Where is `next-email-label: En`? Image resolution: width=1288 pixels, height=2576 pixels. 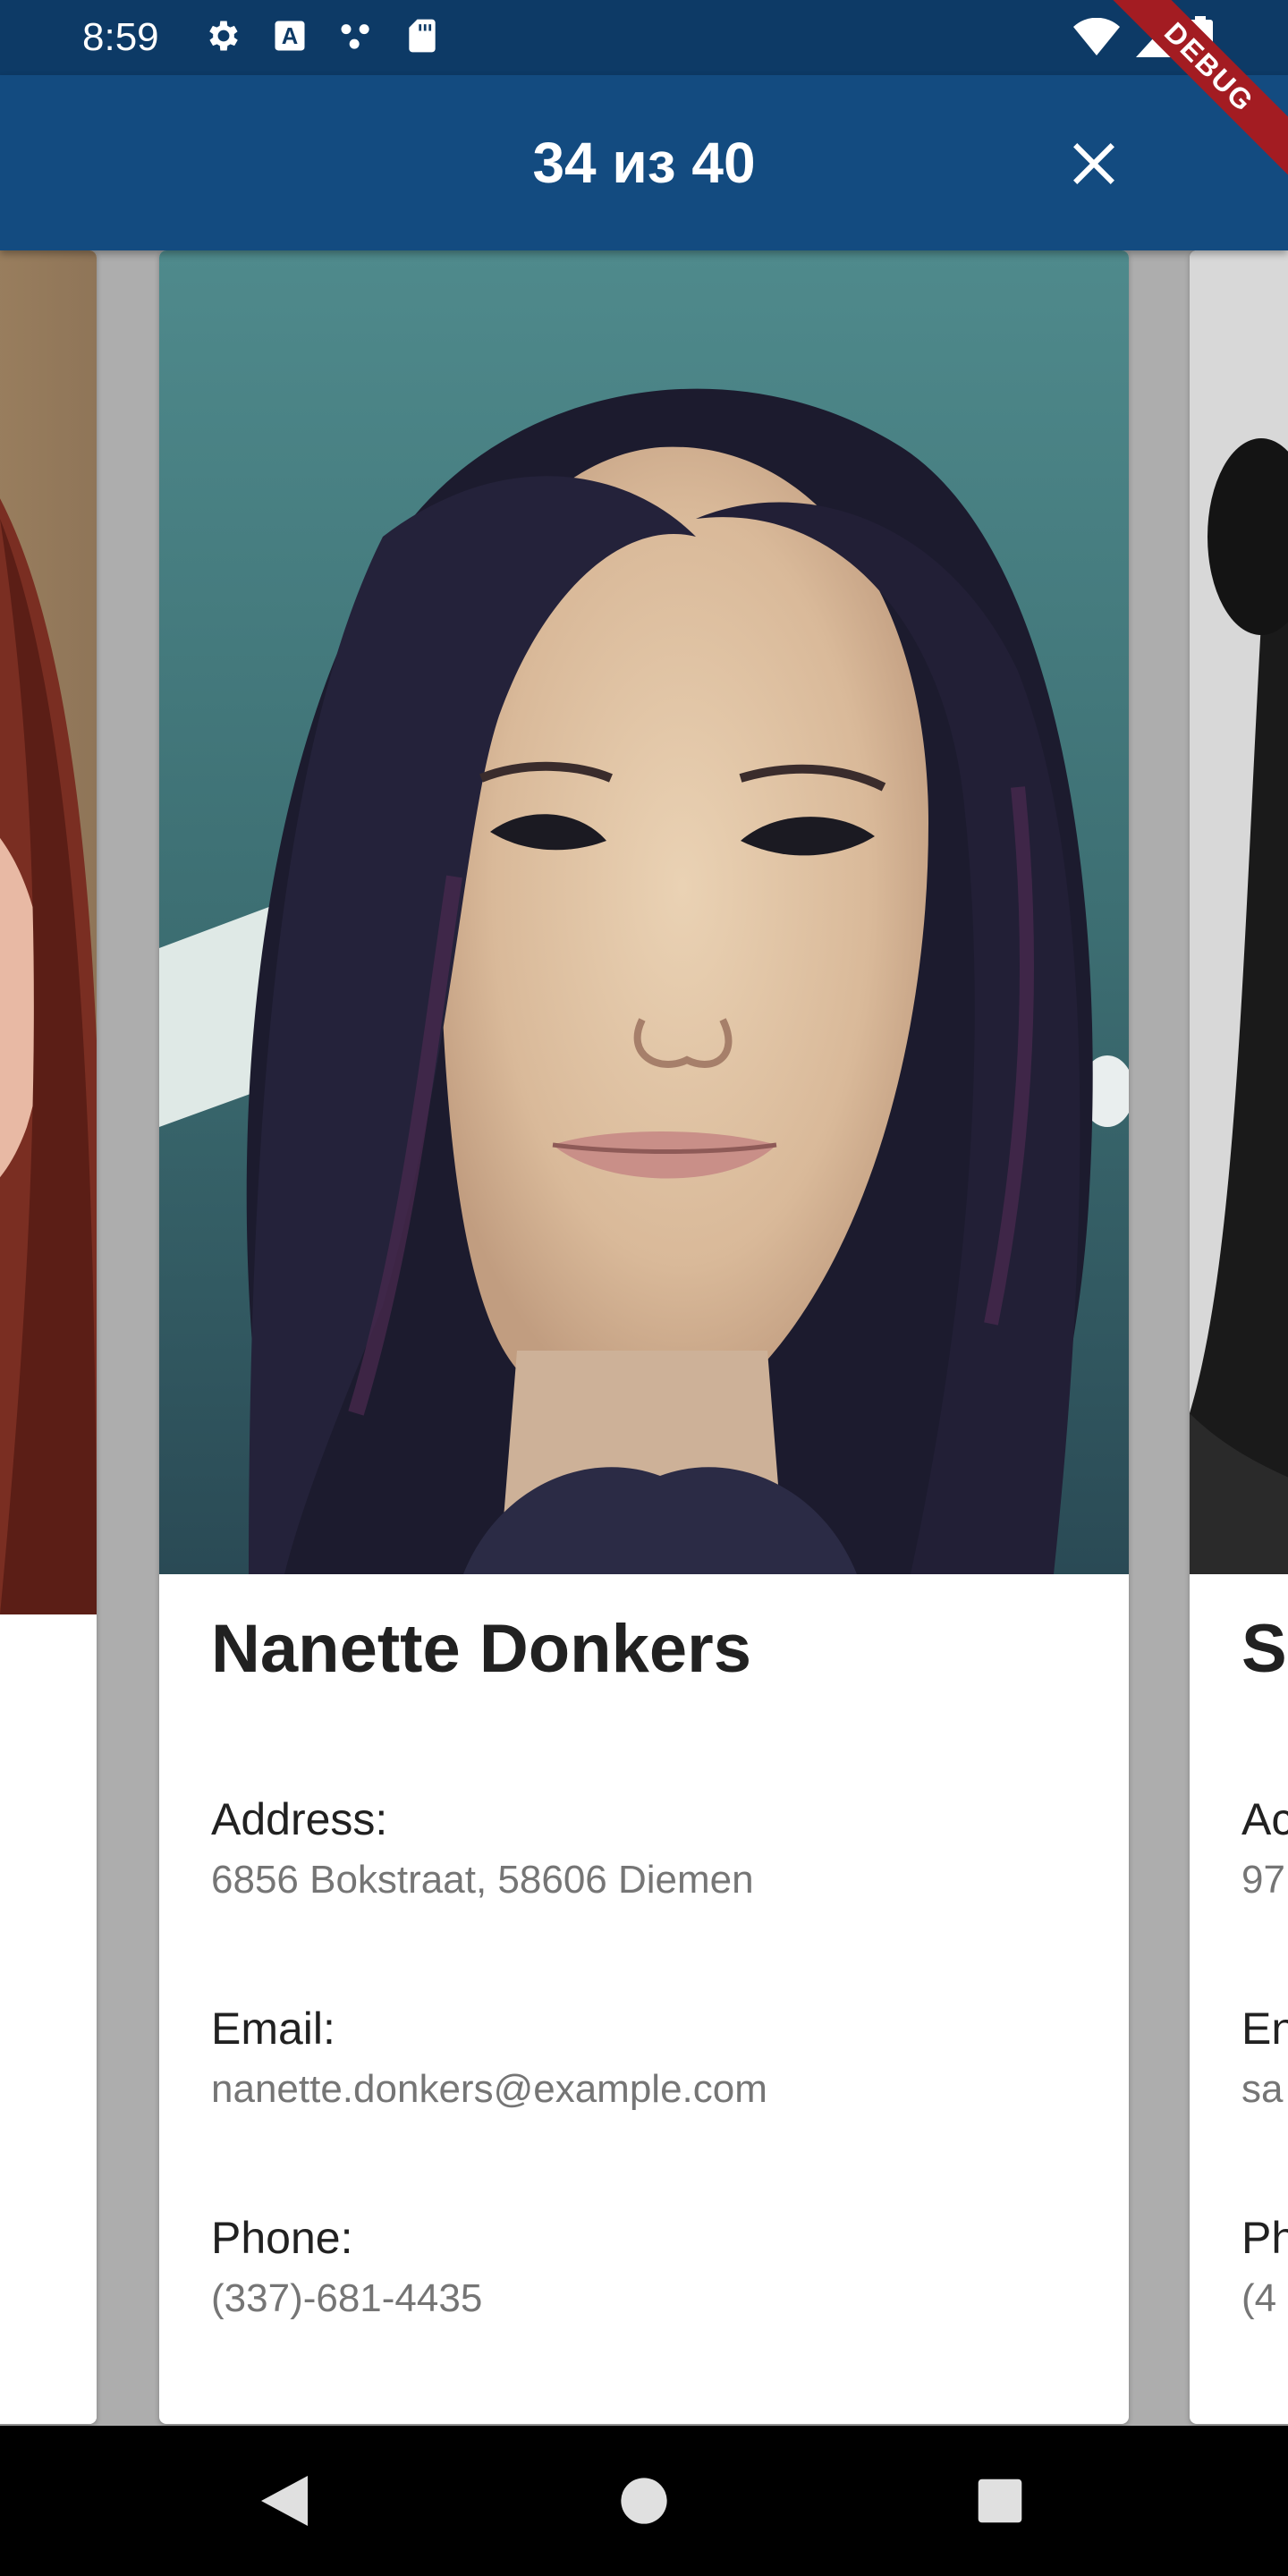 next-email-label: En is located at coordinates (1264, 2029).